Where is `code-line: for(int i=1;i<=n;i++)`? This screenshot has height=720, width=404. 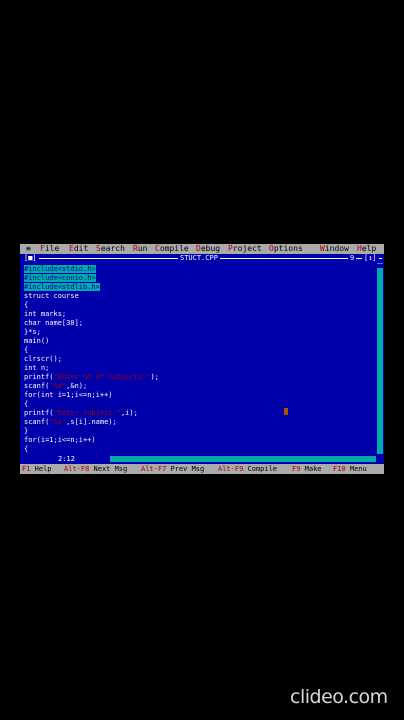
code-line: for(int i=1;i<=n;i++) is located at coordinates (199, 395).